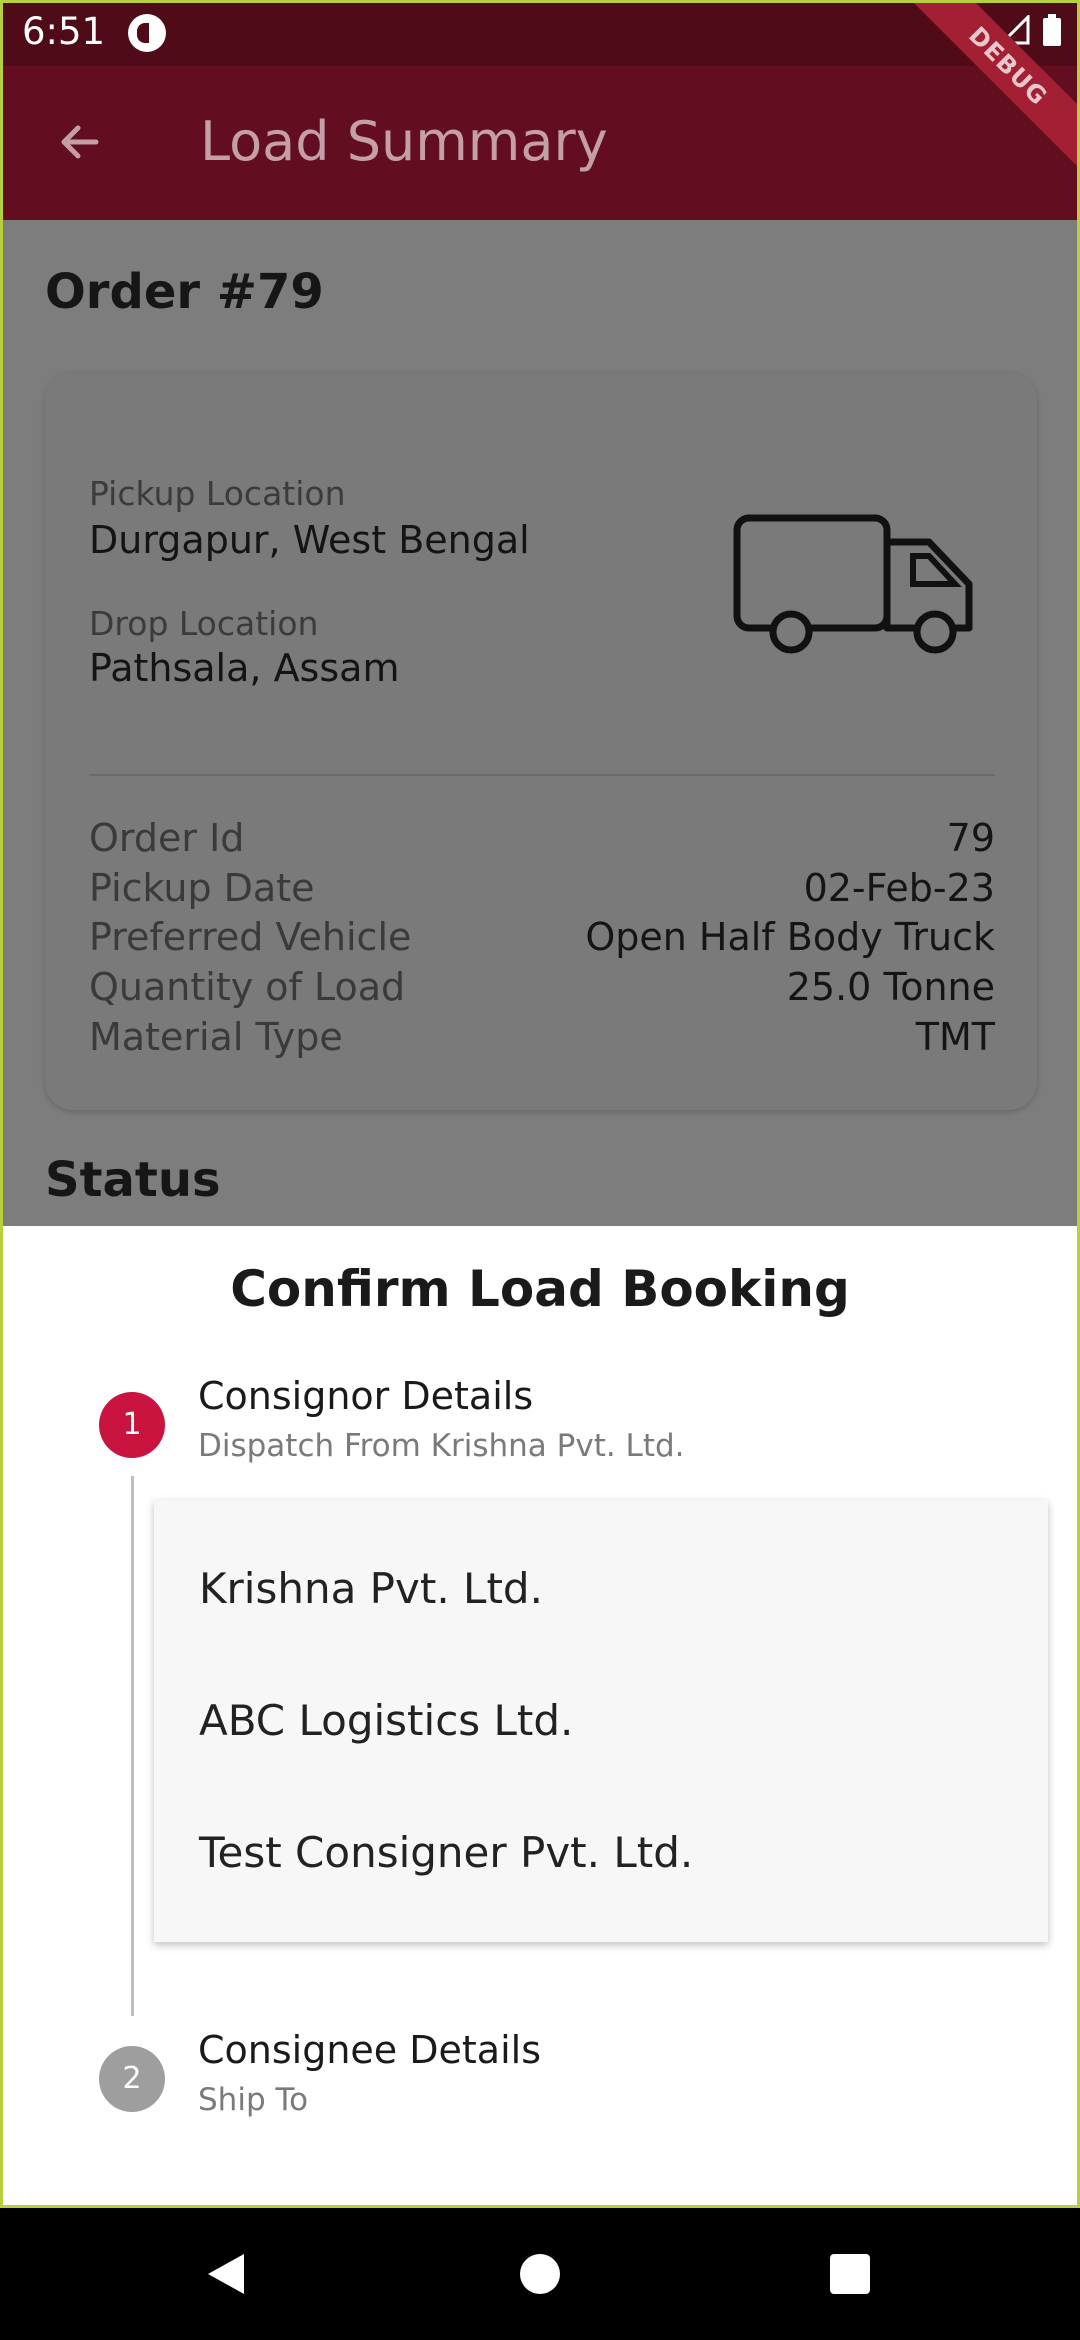 The width and height of the screenshot is (1080, 2340). Describe the element at coordinates (247, 987) in the screenshot. I see `detail-label: Quantity of Load` at that location.